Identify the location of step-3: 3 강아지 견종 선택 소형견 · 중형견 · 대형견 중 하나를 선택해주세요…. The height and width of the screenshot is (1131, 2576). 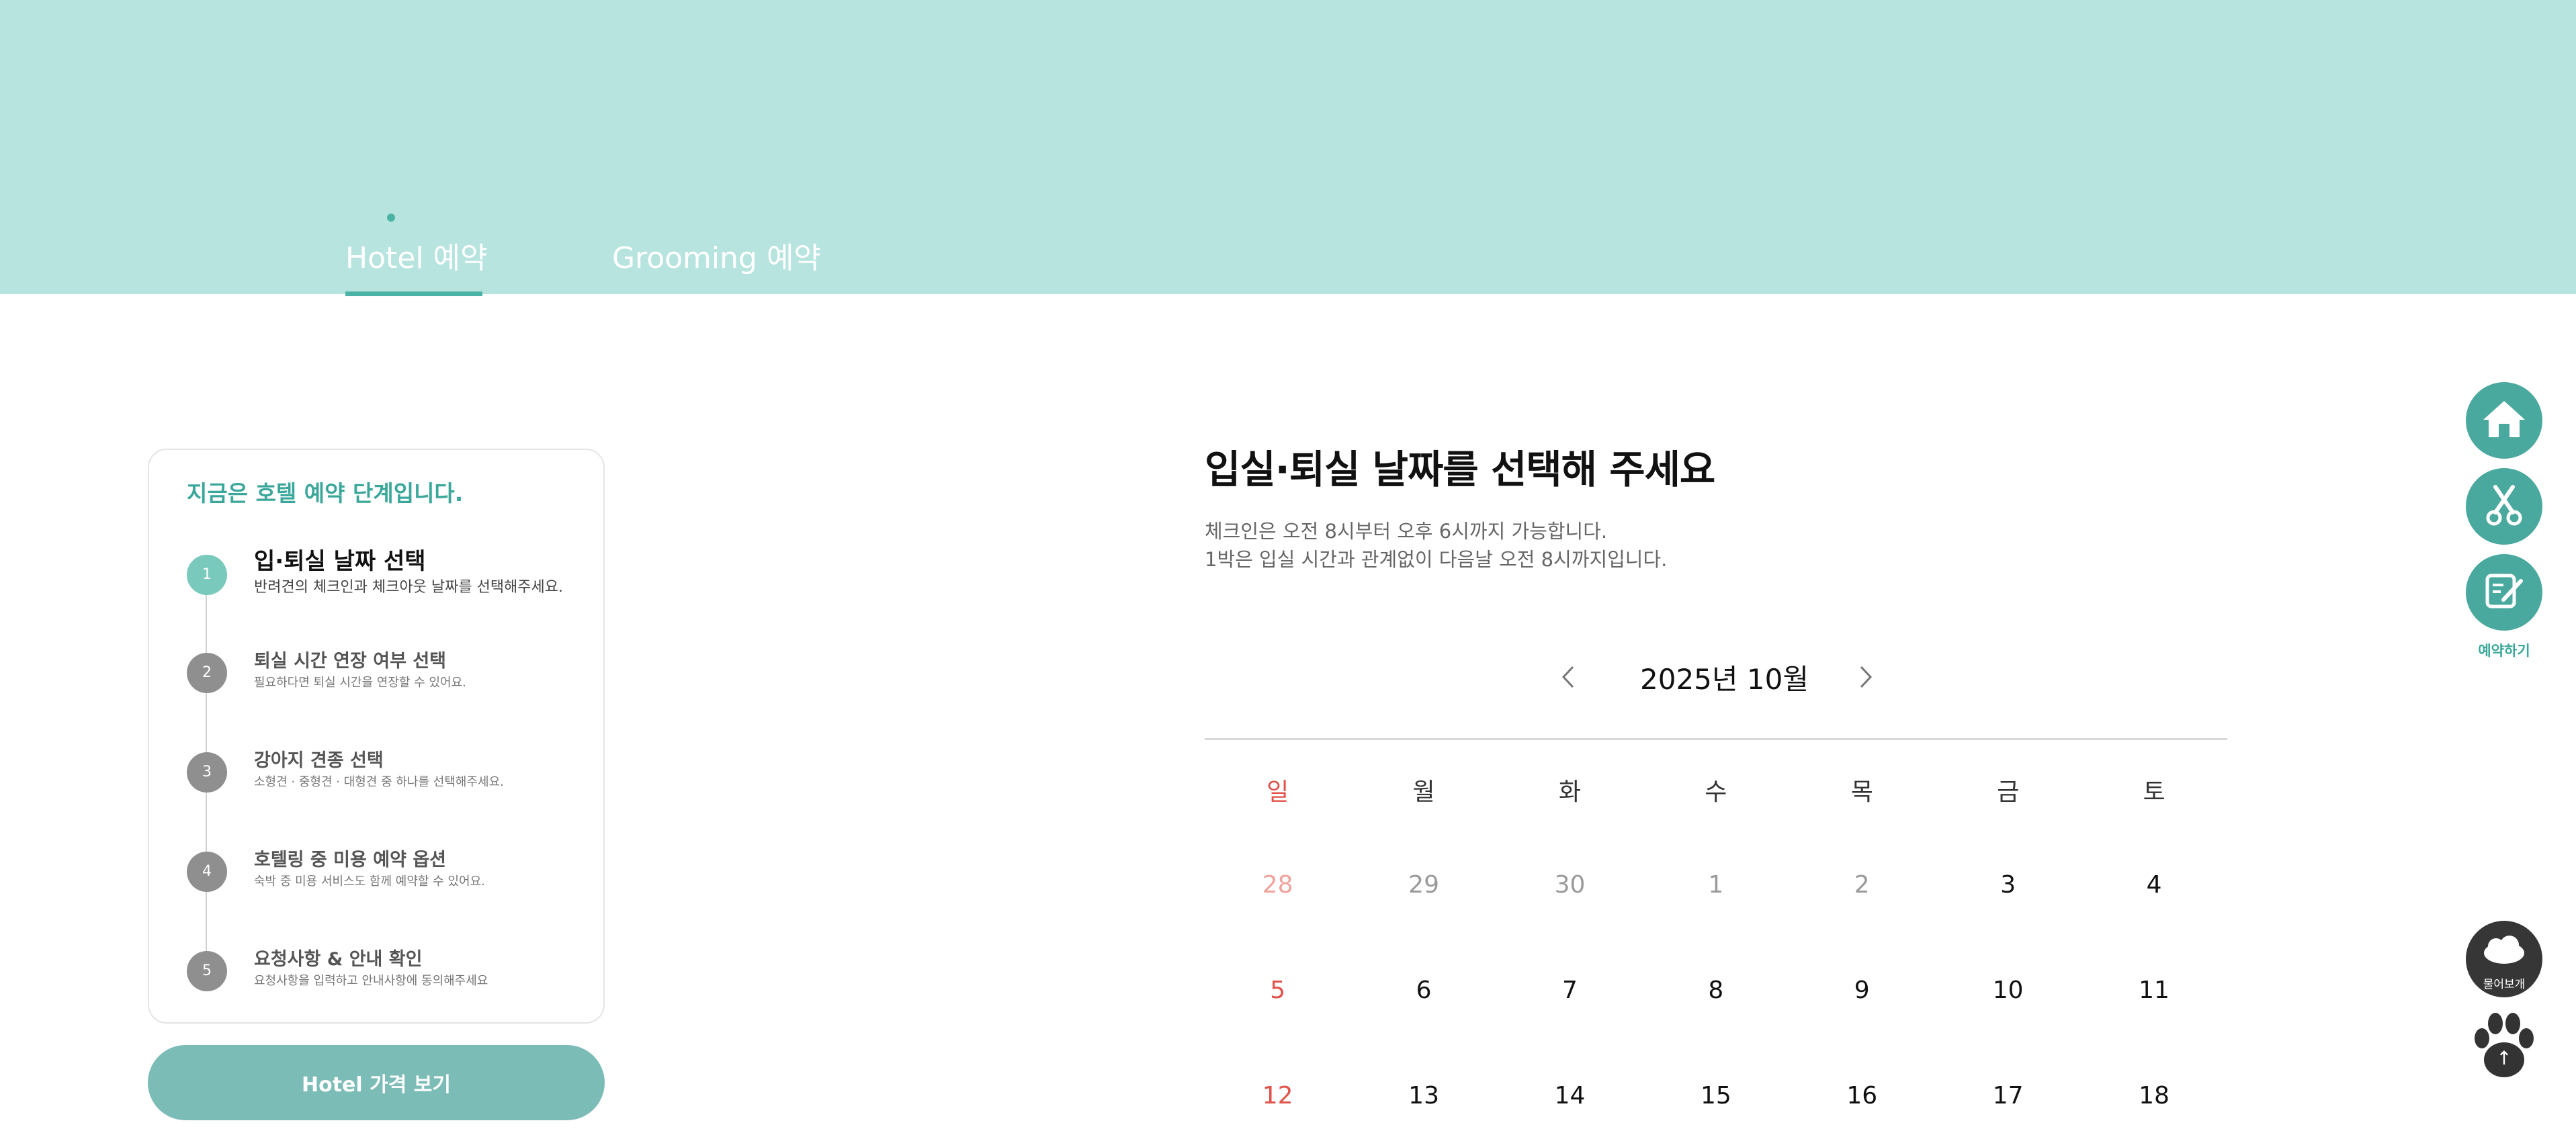
(388, 776).